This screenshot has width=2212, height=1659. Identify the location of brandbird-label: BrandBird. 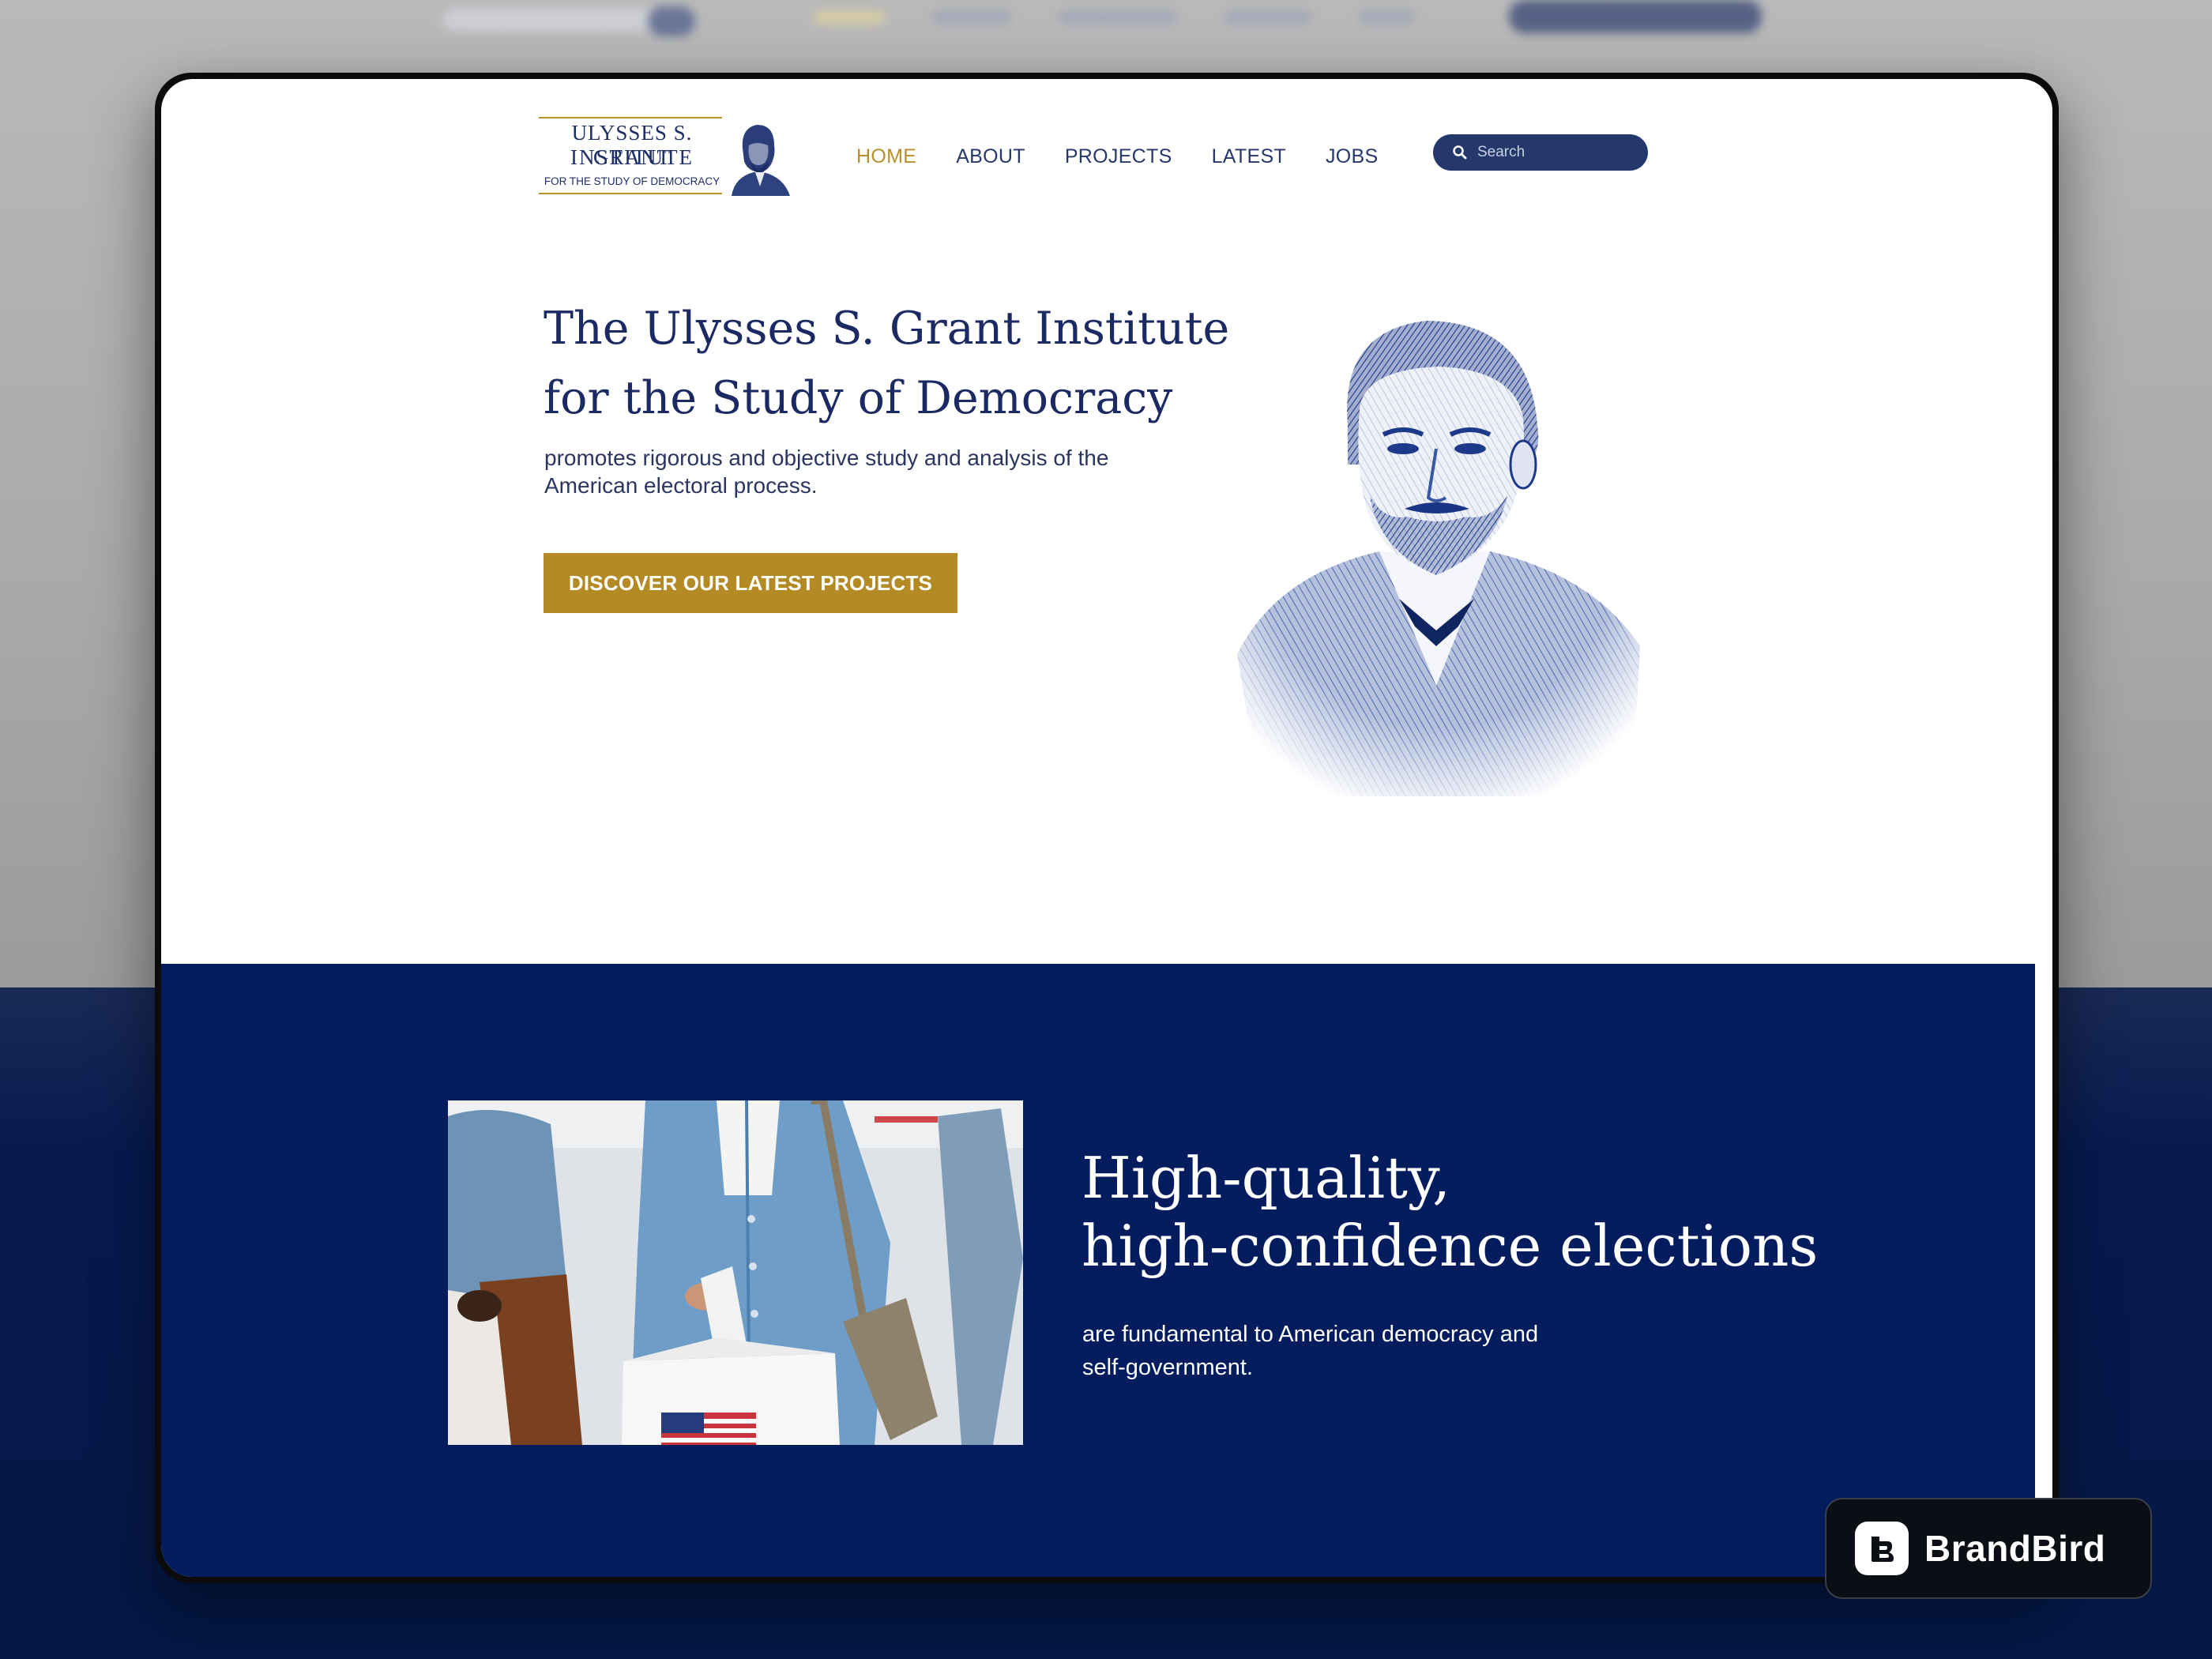
(2015, 1549).